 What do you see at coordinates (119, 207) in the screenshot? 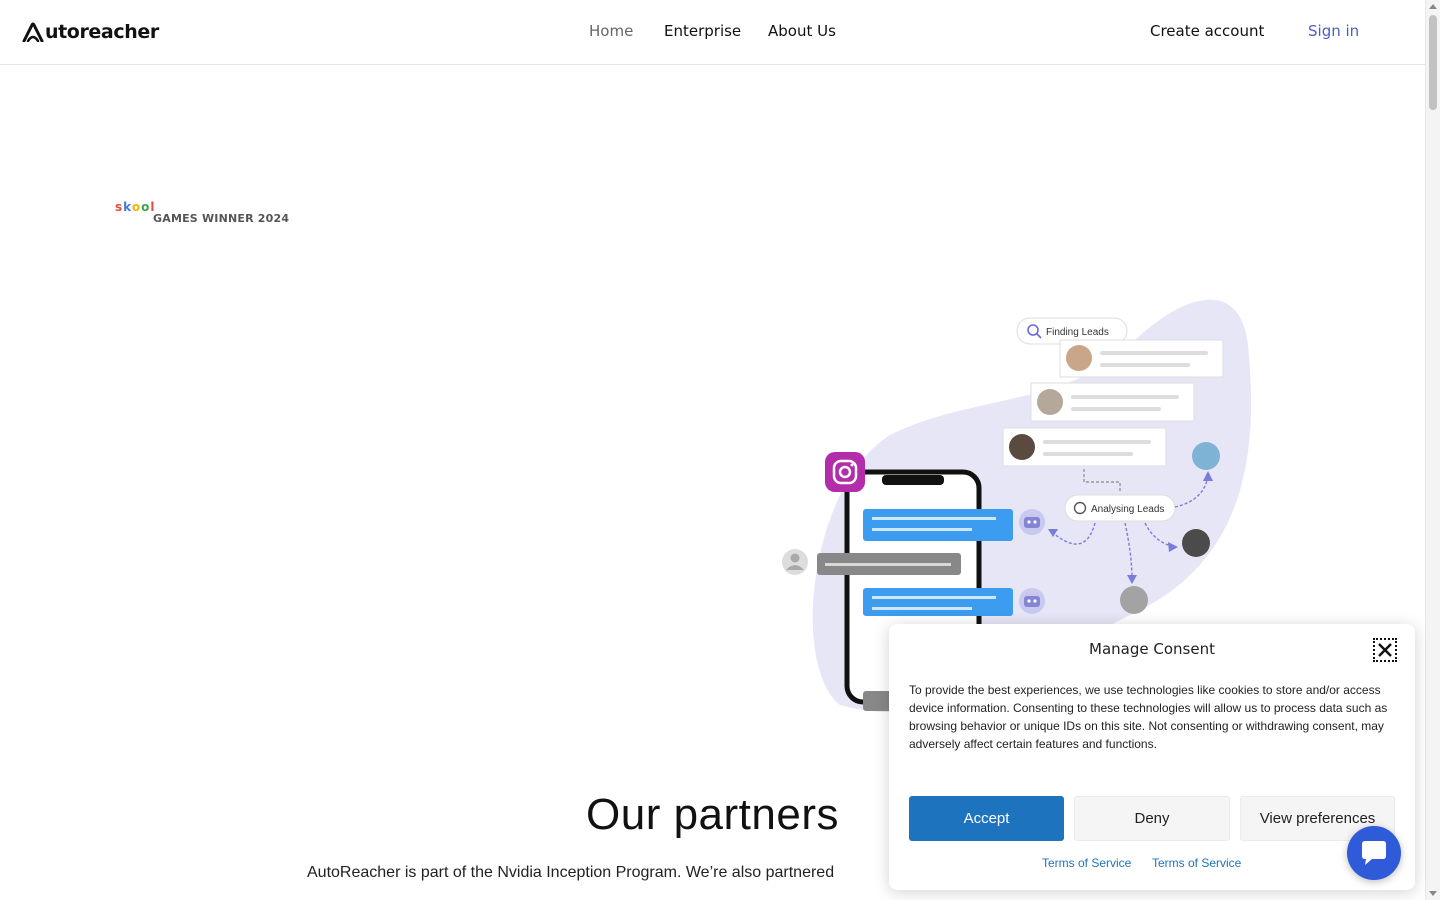
I see `skool-letter-s: s` at bounding box center [119, 207].